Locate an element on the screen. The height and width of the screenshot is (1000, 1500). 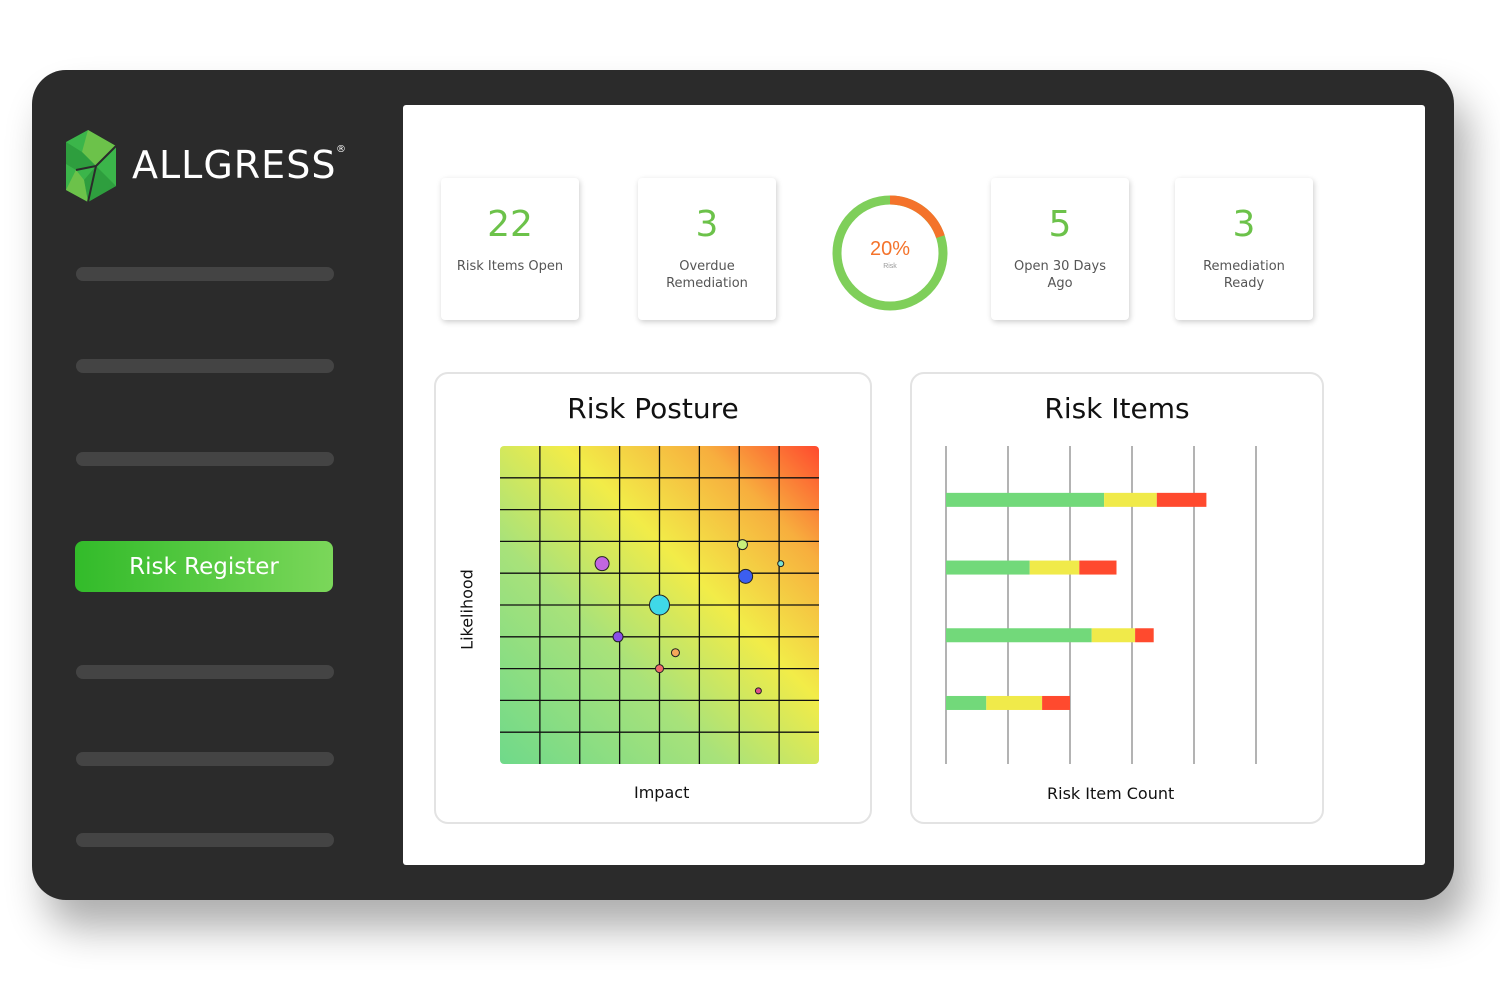
risk-posture-title: Risk Posture is located at coordinates (653, 408).